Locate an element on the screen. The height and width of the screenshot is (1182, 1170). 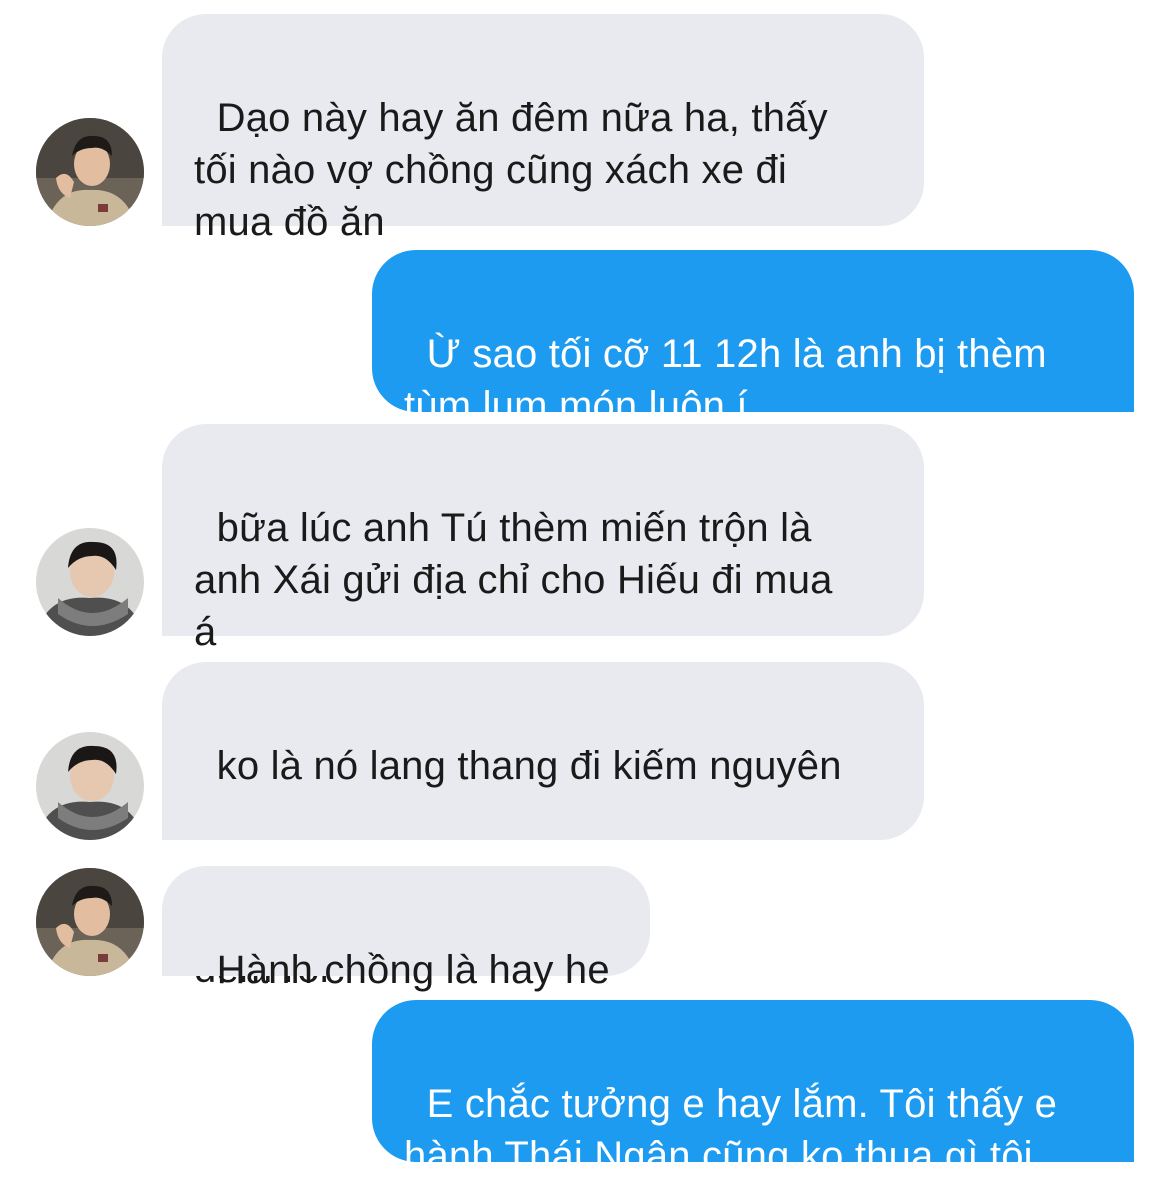
message-bubble-incoming: Hành chồng là hay he is located at coordinates (406, 929).